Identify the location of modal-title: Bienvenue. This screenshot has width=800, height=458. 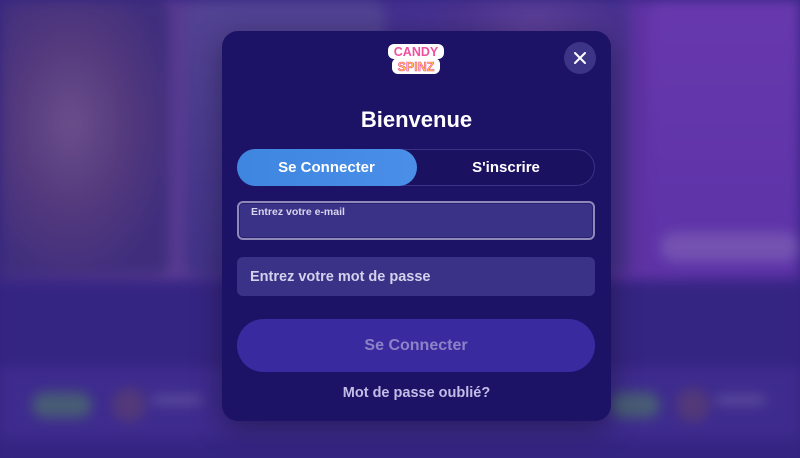
(416, 119).